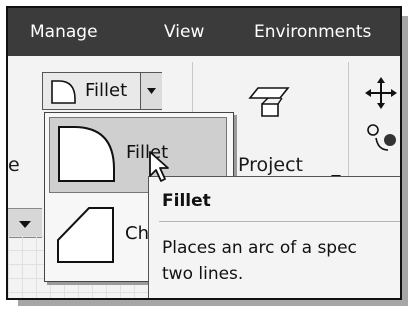 This screenshot has height=309, width=410. What do you see at coordinates (137, 233) in the screenshot?
I see `dropdown-item-label: Ch` at bounding box center [137, 233].